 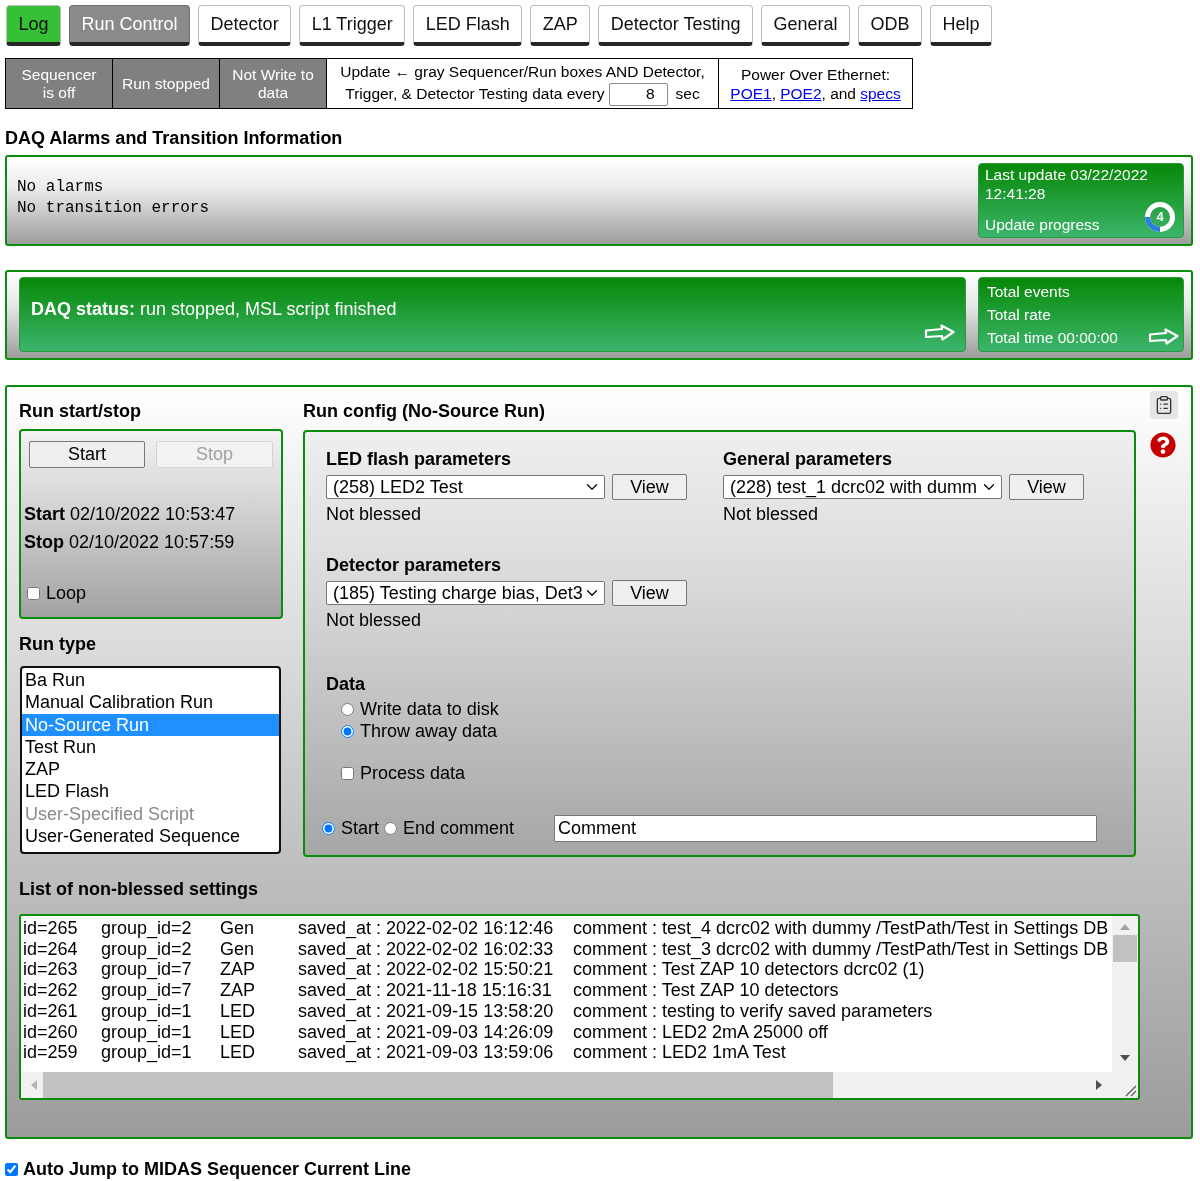 I want to click on parameter-select: (228) test_1 dcrc02 with dumm, so click(x=862, y=487).